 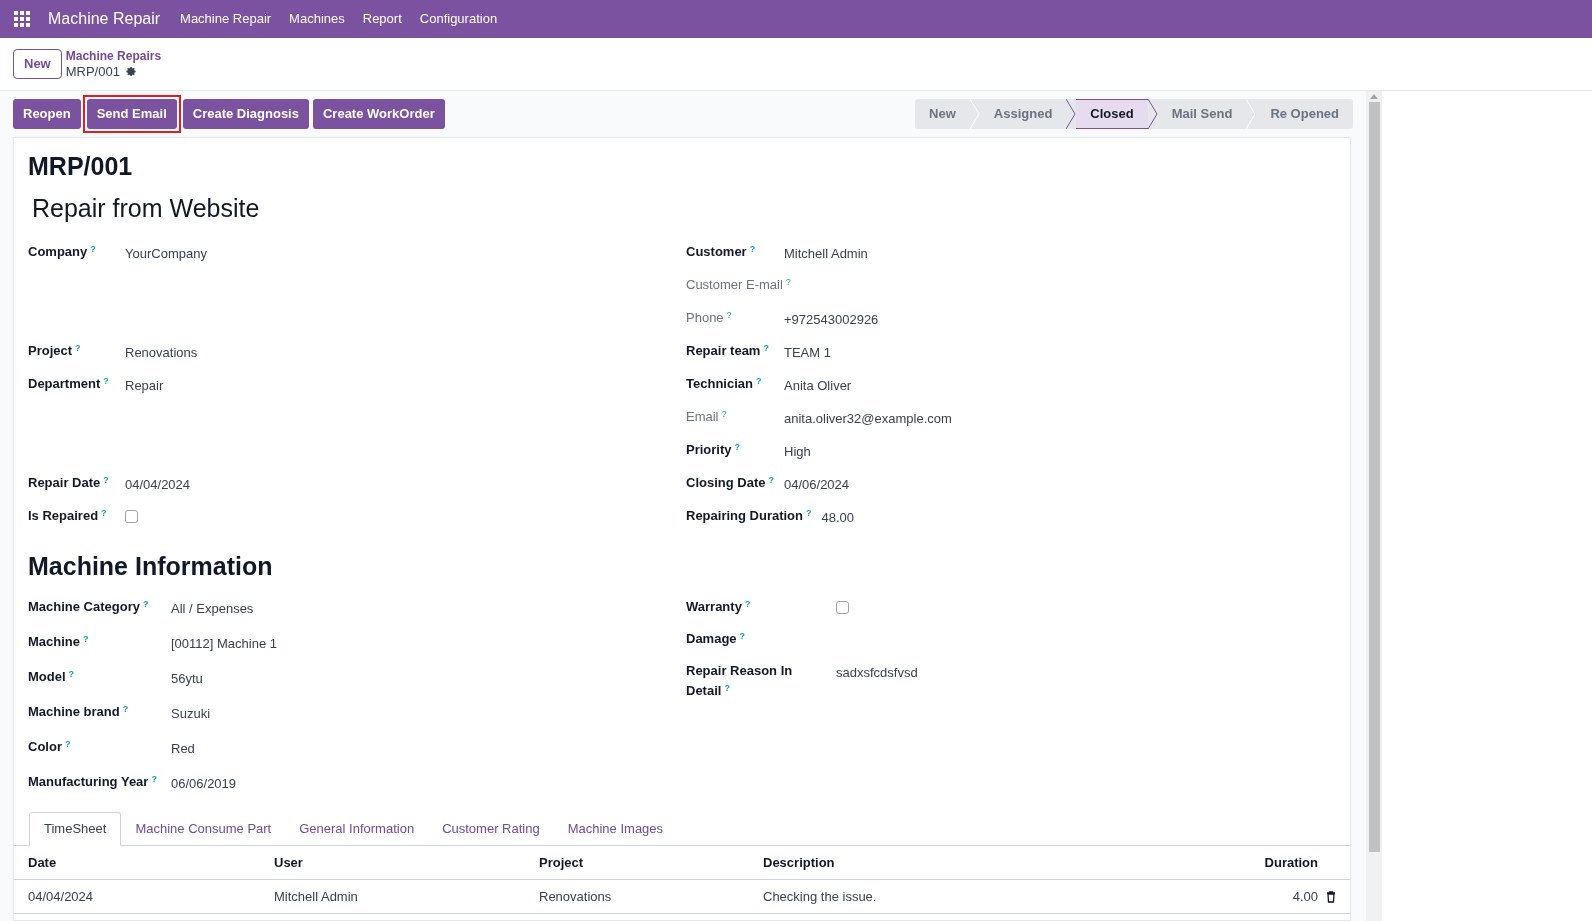 I want to click on field-label: Is Repaired $^{?}$, so click(x=67, y=515).